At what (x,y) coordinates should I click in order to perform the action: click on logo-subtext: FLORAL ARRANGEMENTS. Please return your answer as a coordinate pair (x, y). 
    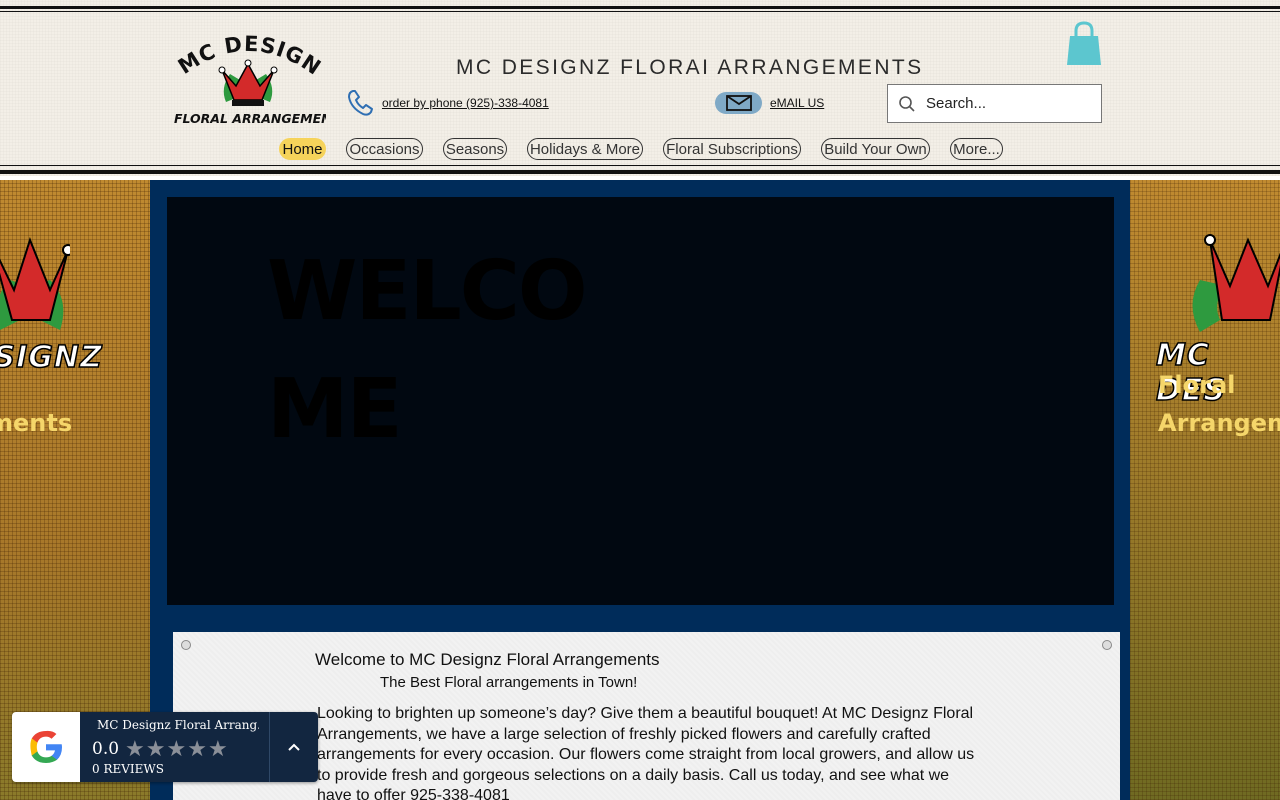
    Looking at the image, I should click on (250, 118).